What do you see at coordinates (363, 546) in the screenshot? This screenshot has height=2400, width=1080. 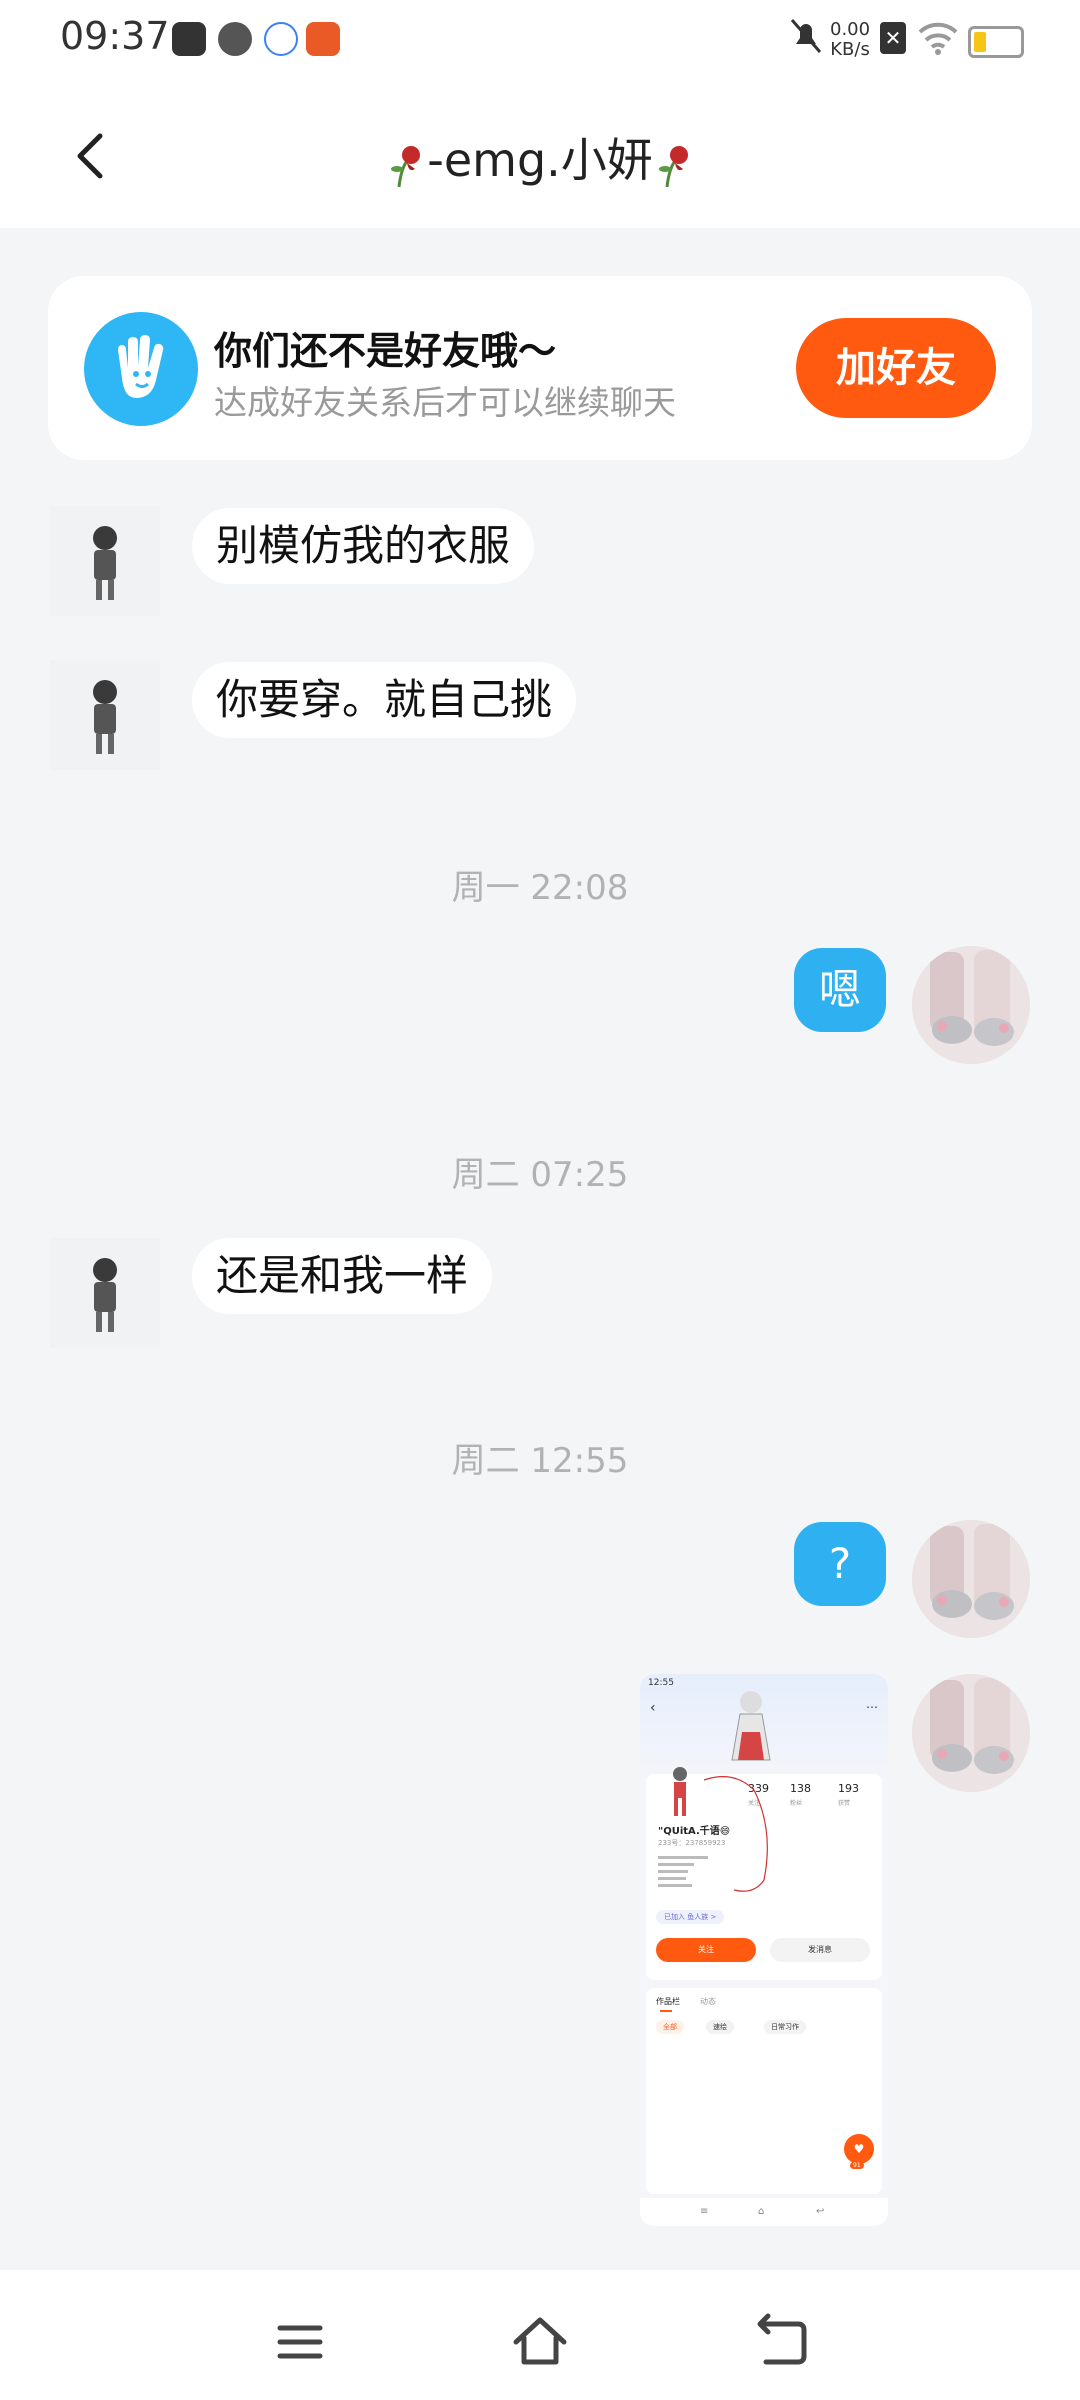 I see `message-bubble: 别模仿我的衣服` at bounding box center [363, 546].